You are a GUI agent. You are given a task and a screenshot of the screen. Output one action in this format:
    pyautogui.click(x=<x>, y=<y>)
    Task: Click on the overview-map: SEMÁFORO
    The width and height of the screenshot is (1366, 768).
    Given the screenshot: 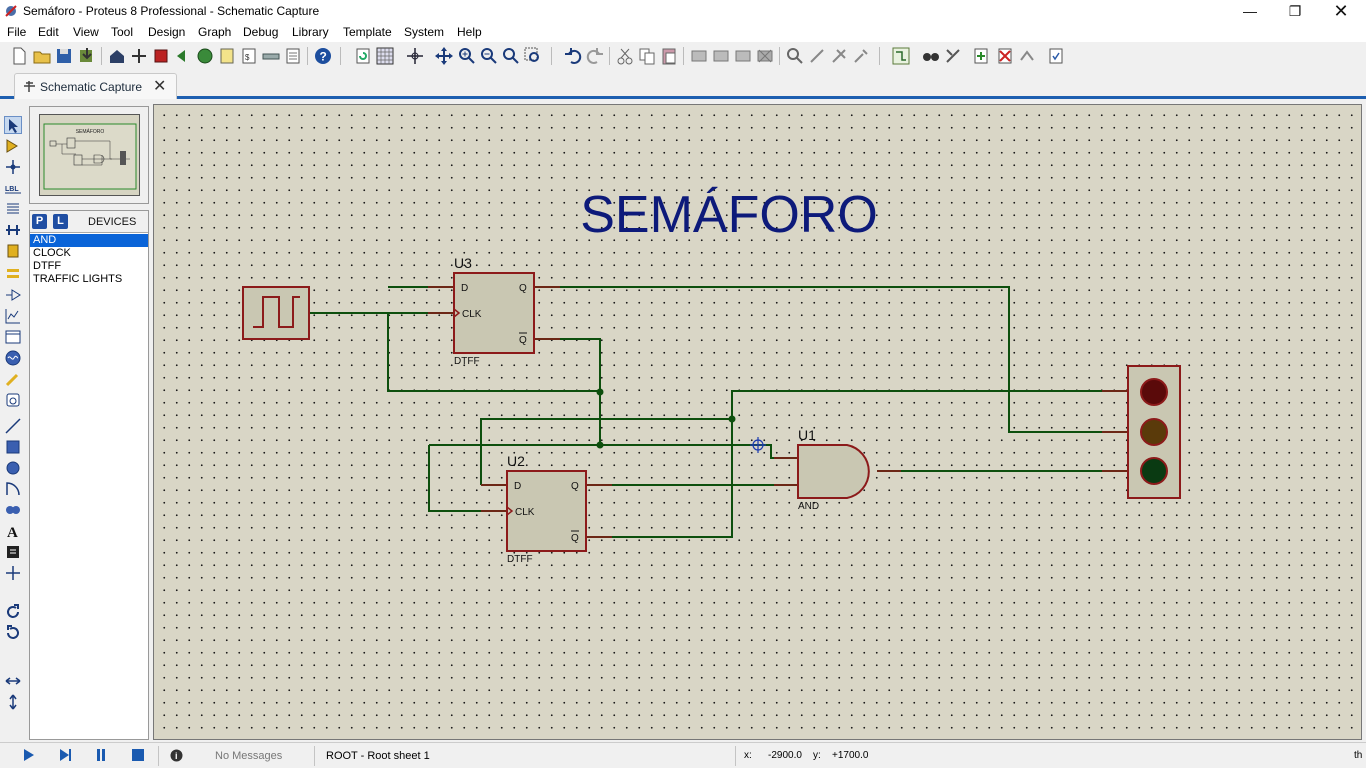 What is the action you would take?
    pyautogui.click(x=89, y=155)
    